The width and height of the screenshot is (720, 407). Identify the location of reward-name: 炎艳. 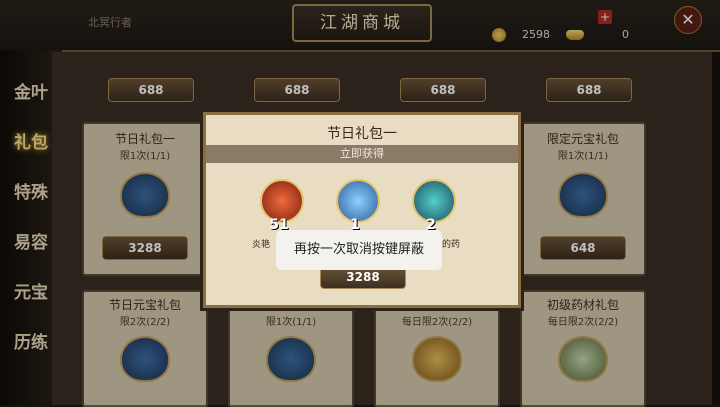
(261, 245).